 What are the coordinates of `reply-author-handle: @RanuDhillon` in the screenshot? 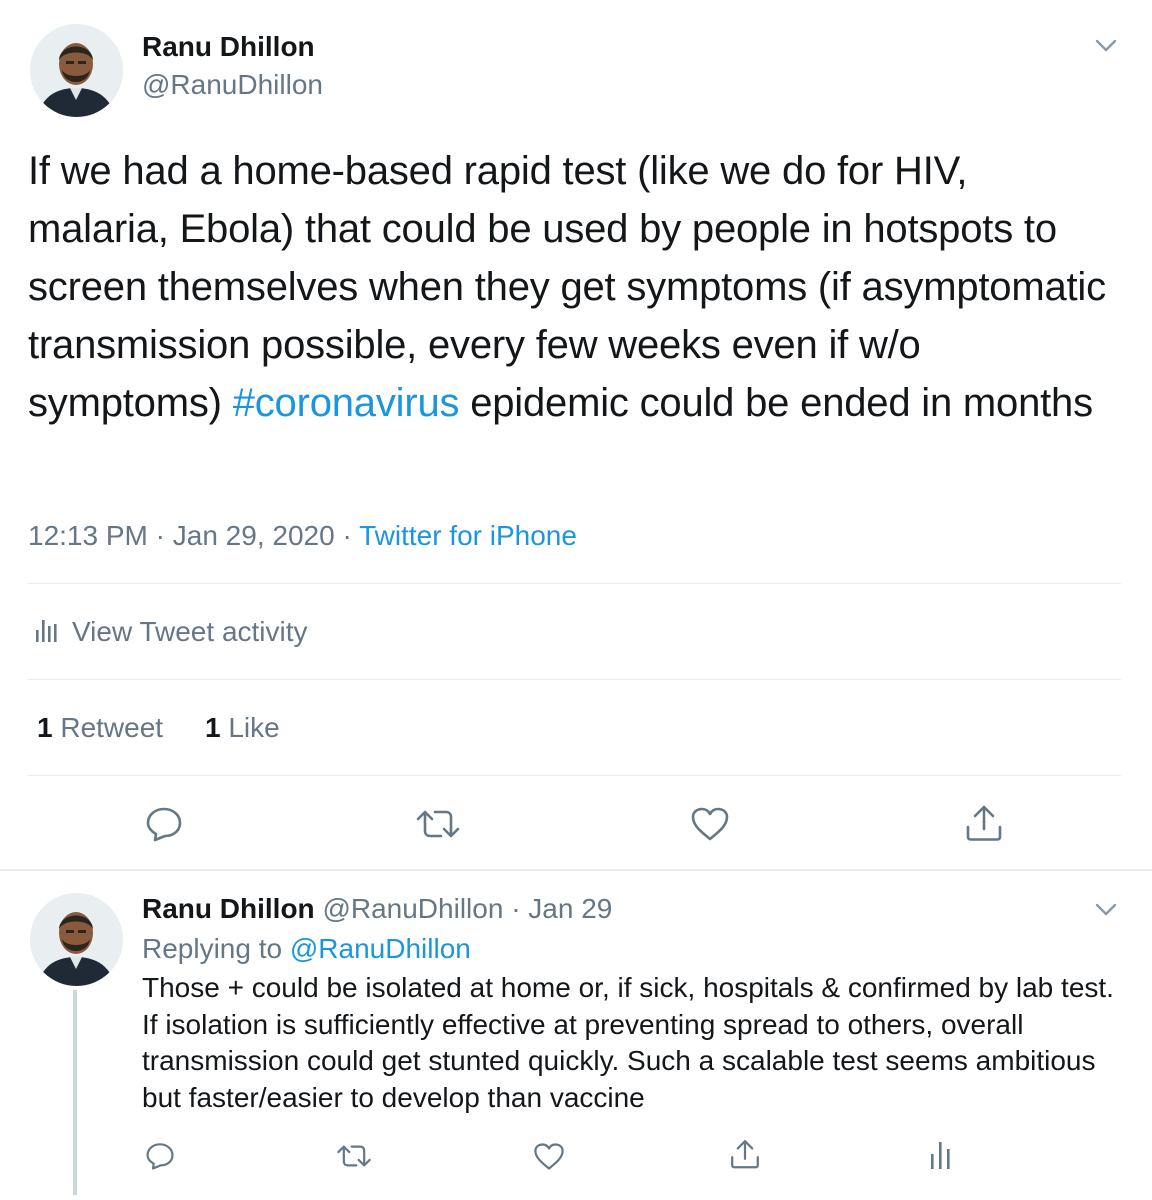 It's located at (412, 908).